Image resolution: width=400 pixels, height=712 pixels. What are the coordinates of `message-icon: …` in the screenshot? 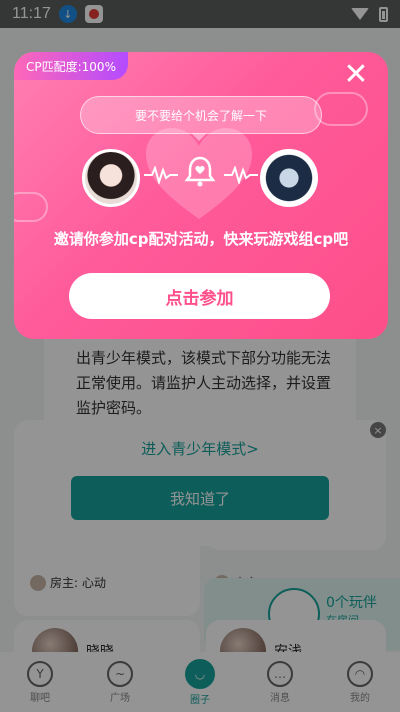 It's located at (280, 673).